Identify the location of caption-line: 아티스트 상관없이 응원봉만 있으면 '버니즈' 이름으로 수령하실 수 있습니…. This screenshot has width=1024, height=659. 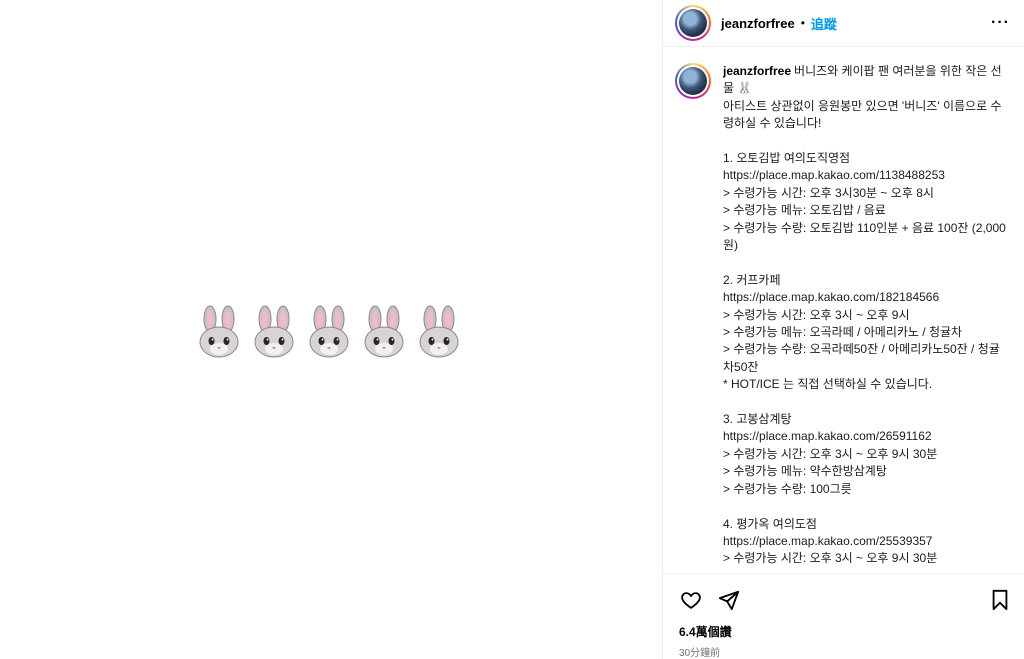
(862, 114).